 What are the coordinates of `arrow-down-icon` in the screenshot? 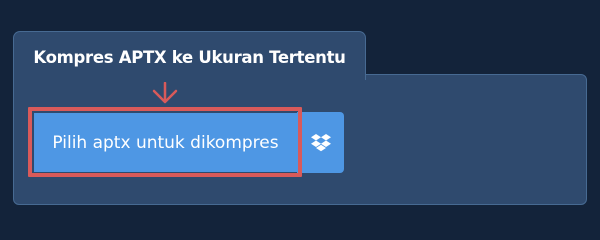 It's located at (165, 93).